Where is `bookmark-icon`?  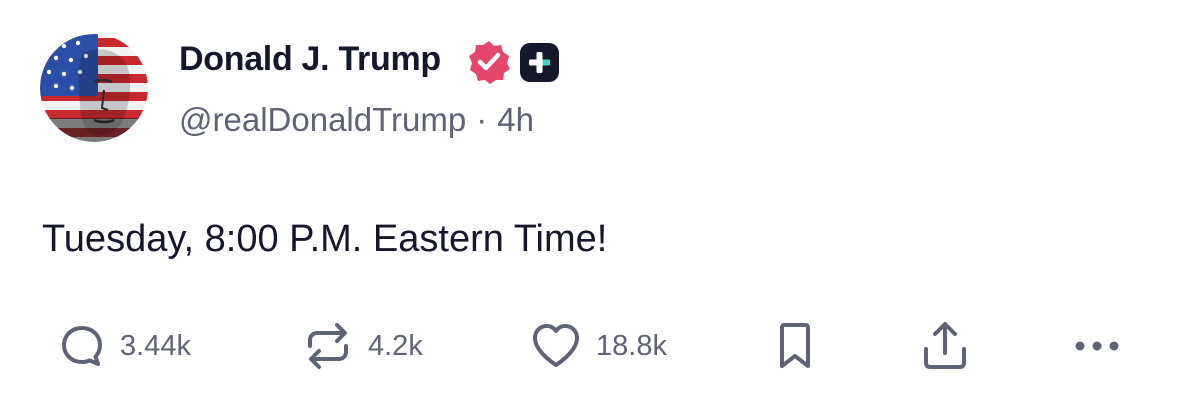 bookmark-icon is located at coordinates (795, 346).